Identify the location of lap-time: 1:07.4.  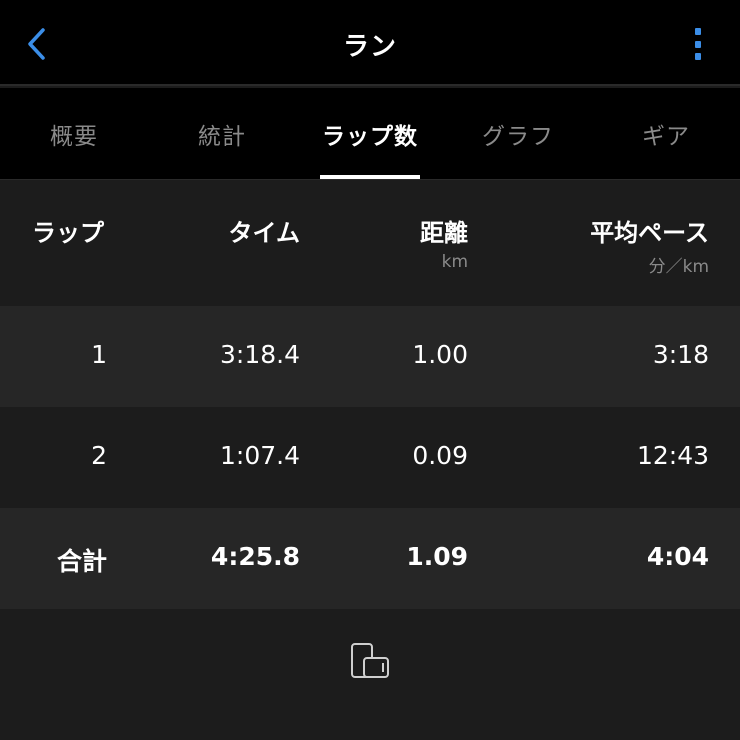
(260, 455).